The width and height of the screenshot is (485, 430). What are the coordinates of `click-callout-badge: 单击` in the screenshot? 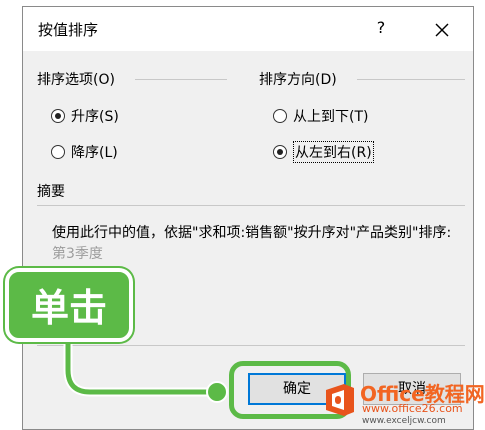 It's located at (69, 305).